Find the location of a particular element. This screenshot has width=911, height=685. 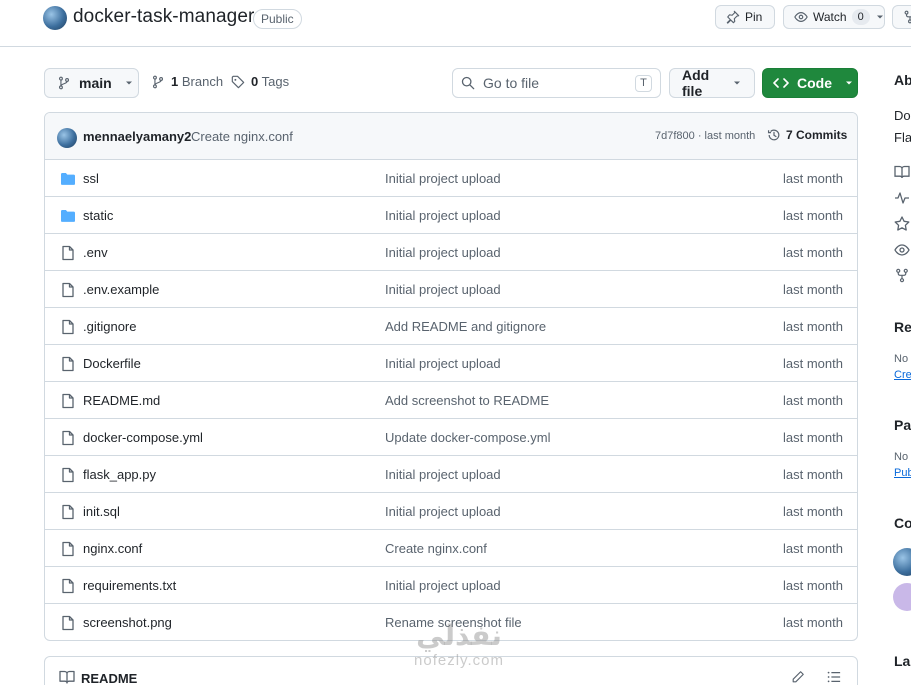

star-icon is located at coordinates (902, 223).